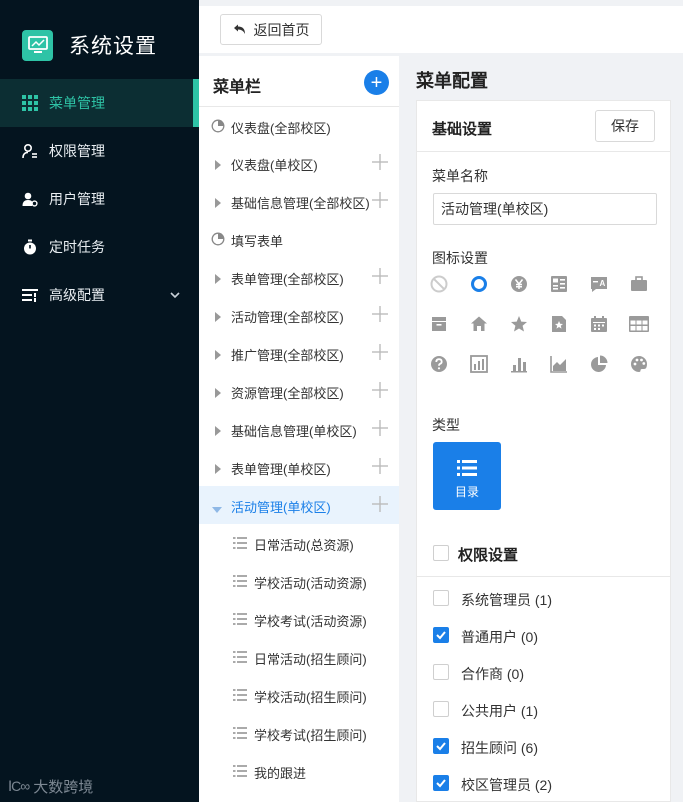 The height and width of the screenshot is (802, 683). Describe the element at coordinates (599, 364) in the screenshot. I see `pie-chart-icon` at that location.